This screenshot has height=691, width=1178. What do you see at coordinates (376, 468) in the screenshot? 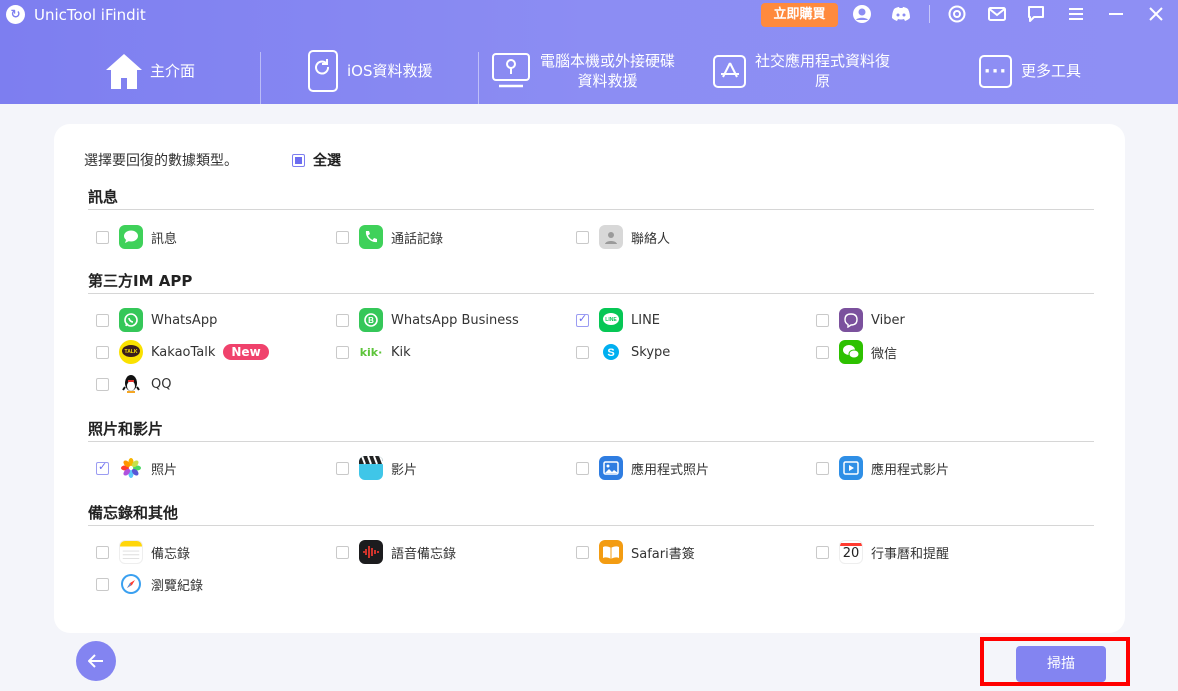
I see `option-videos: 影片` at bounding box center [376, 468].